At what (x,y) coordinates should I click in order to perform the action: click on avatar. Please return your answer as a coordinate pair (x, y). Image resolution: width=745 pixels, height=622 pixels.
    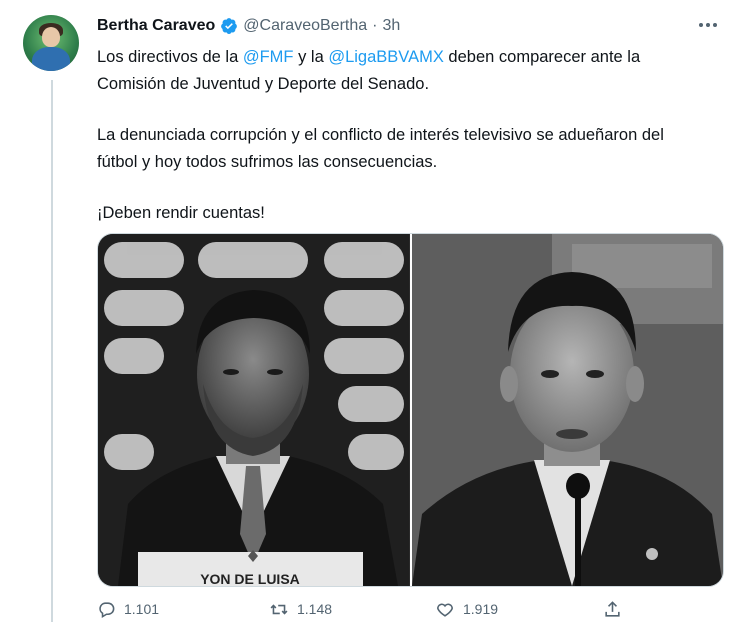
    Looking at the image, I should click on (51, 43).